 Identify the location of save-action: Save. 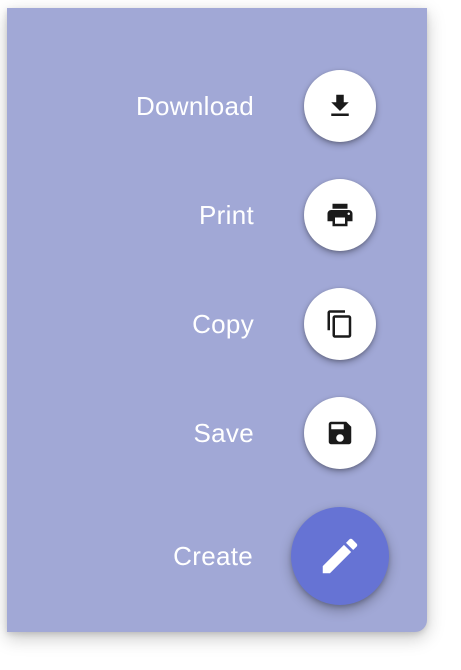
(310, 433).